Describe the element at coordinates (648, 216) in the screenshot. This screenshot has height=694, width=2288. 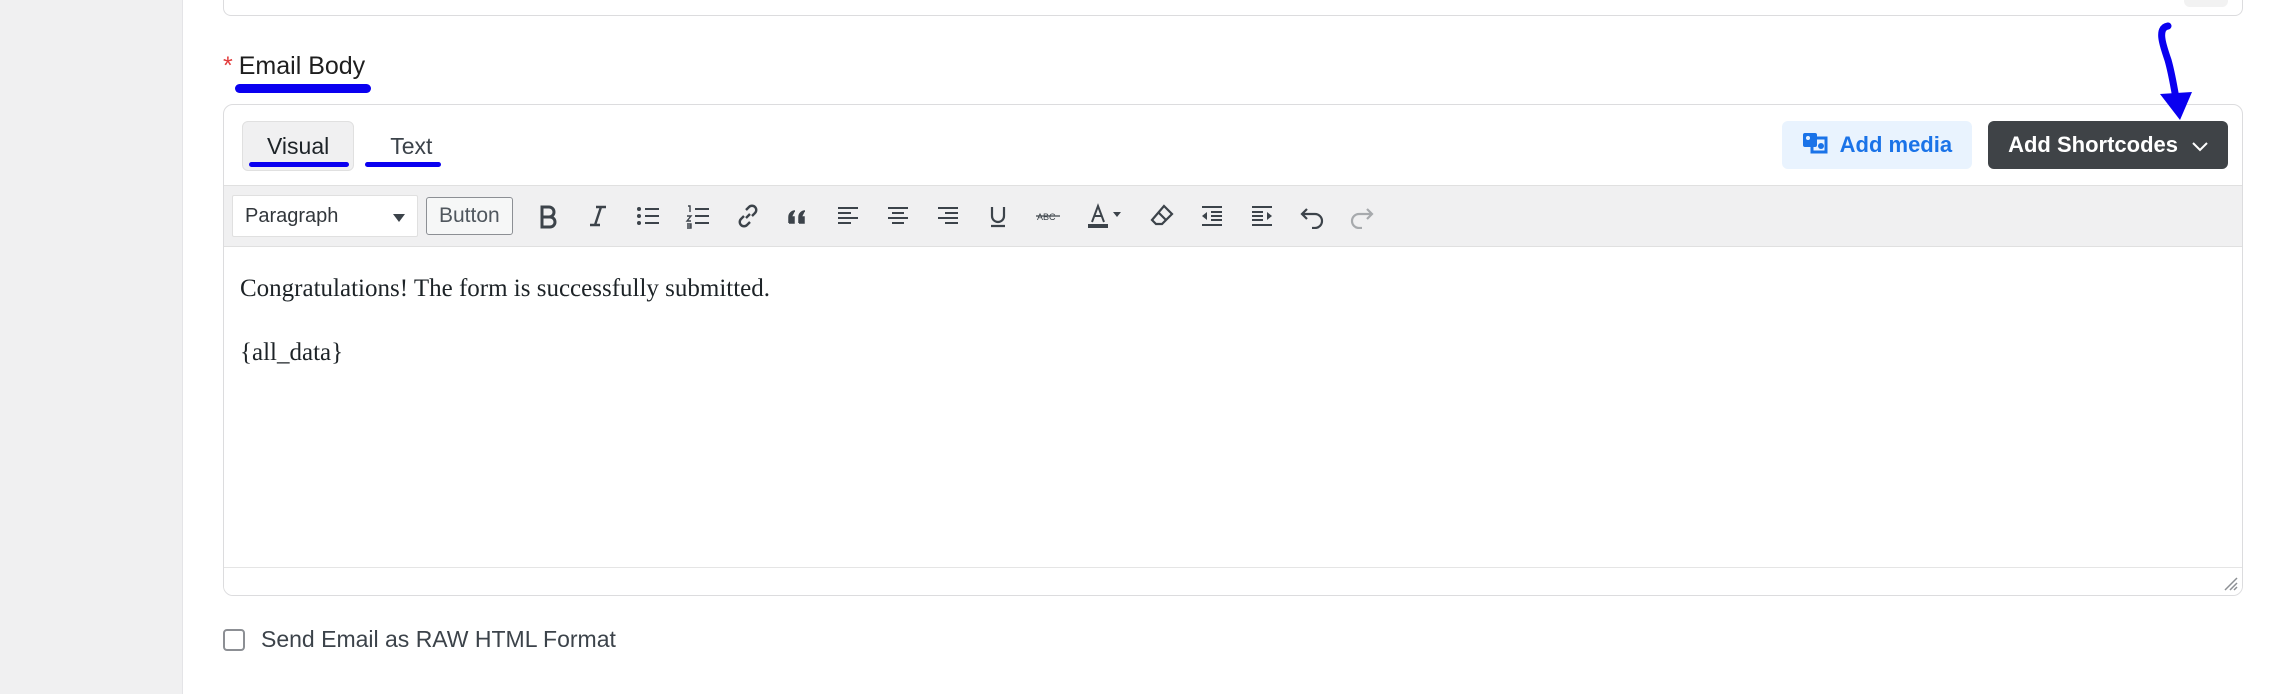
I see `bullet-list-icon` at that location.